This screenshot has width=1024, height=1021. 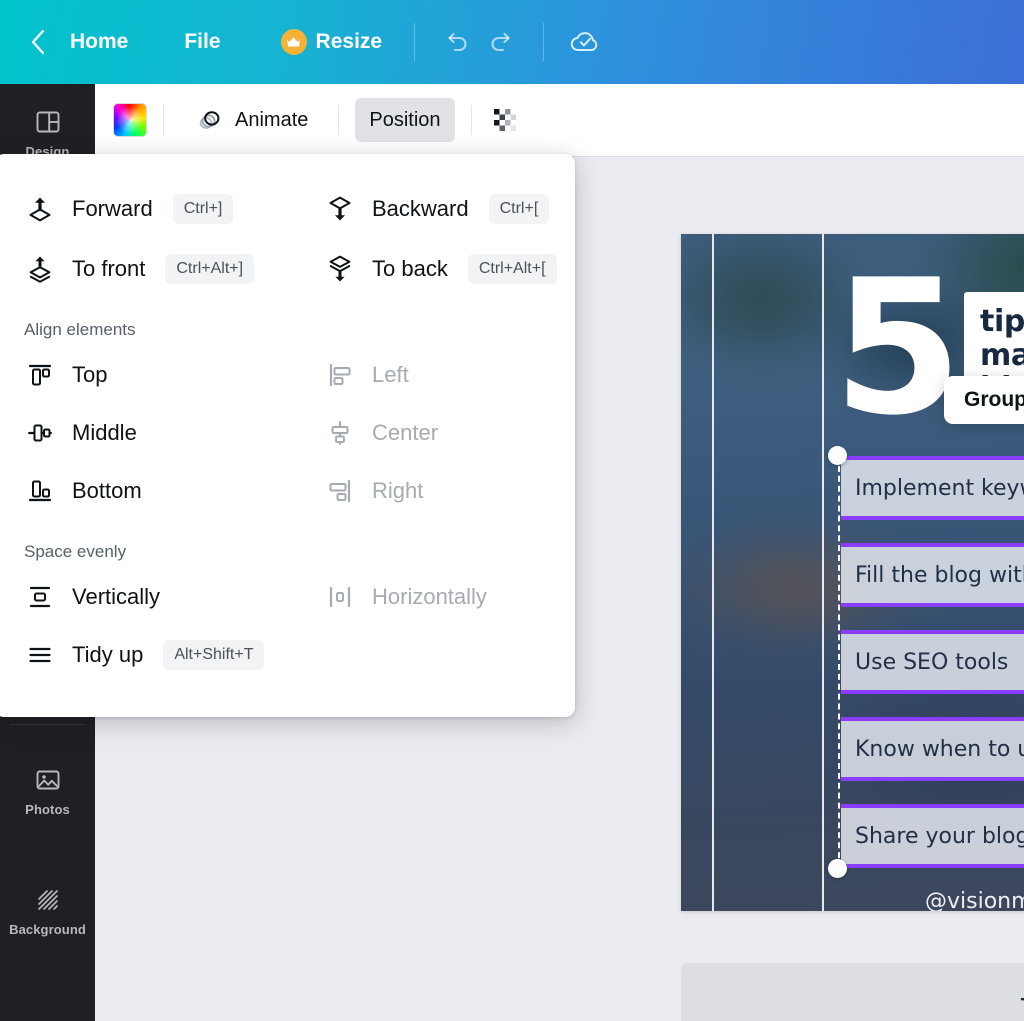 I want to click on menu-item-space-horizontally: Horizontally, so click(x=434, y=597).